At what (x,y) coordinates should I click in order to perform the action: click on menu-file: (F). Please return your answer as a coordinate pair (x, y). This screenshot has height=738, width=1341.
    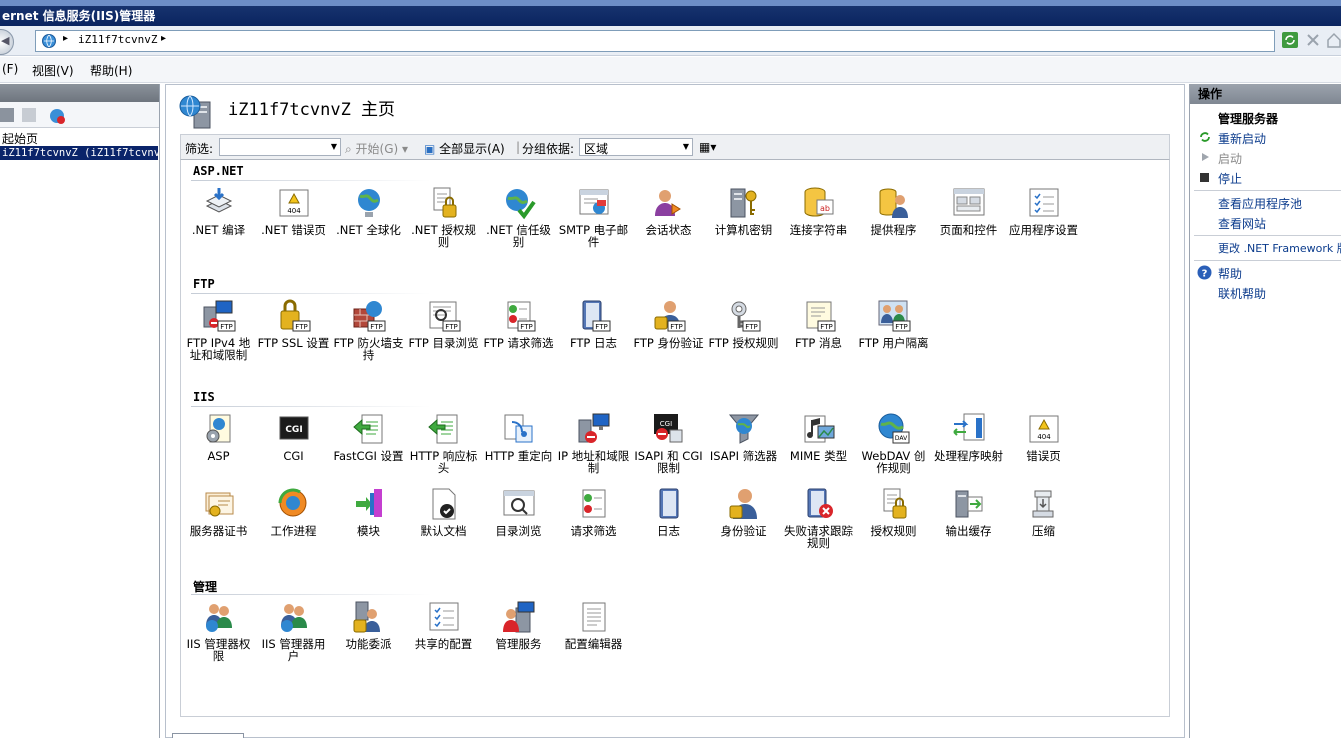
    Looking at the image, I should click on (10, 69).